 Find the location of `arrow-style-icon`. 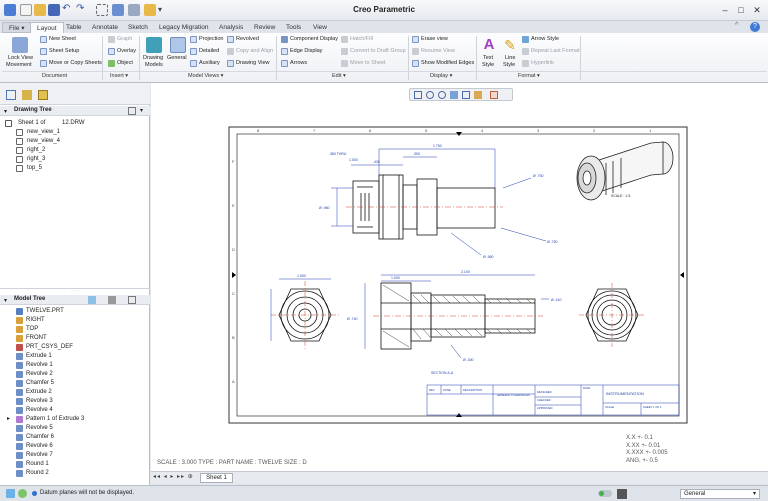

arrow-style-icon is located at coordinates (525, 39).